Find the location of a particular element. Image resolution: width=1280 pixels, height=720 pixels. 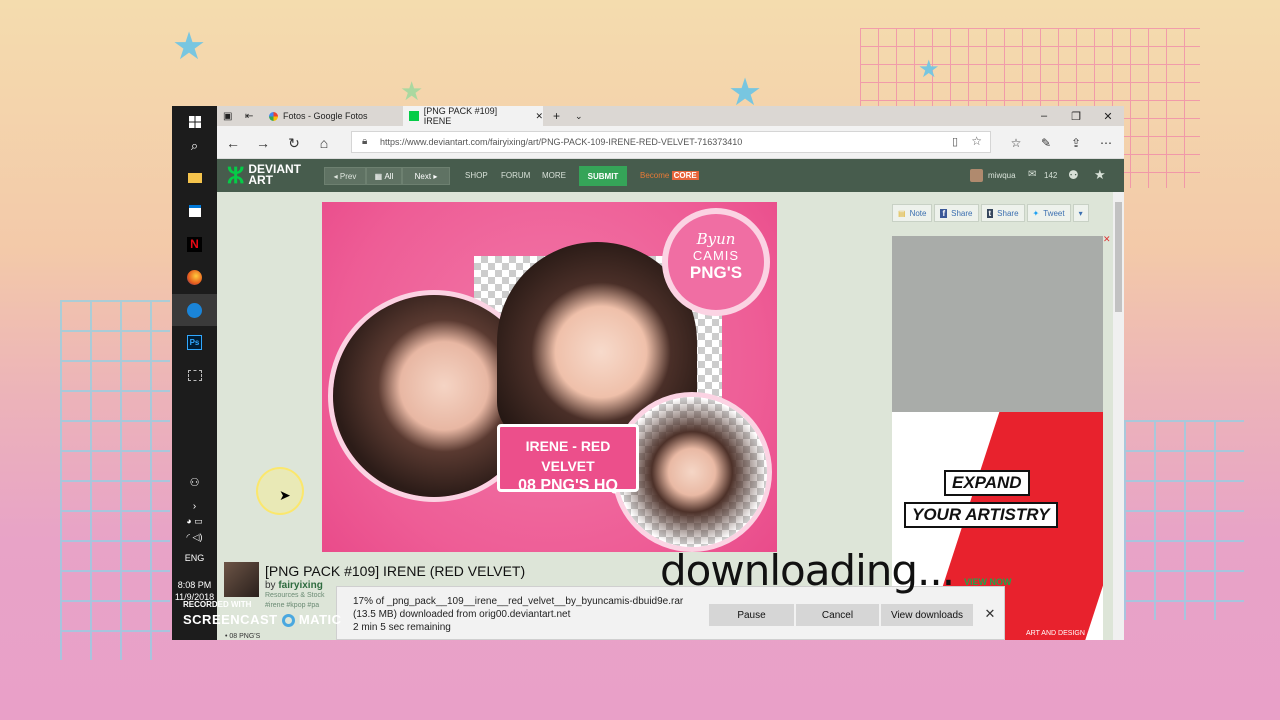

camis-name: CAMIS is located at coordinates (716, 255).